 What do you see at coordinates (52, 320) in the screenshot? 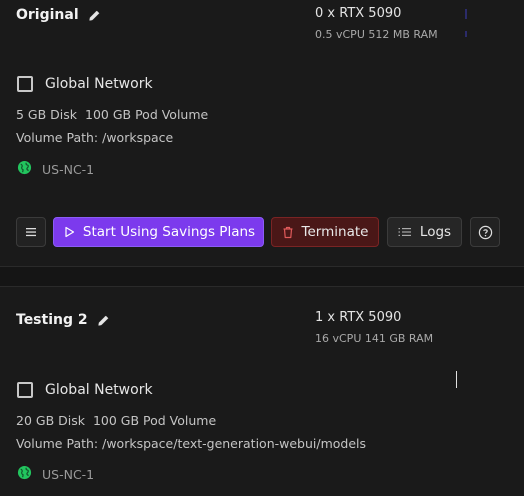
I see `pod-name: Testing 2` at bounding box center [52, 320].